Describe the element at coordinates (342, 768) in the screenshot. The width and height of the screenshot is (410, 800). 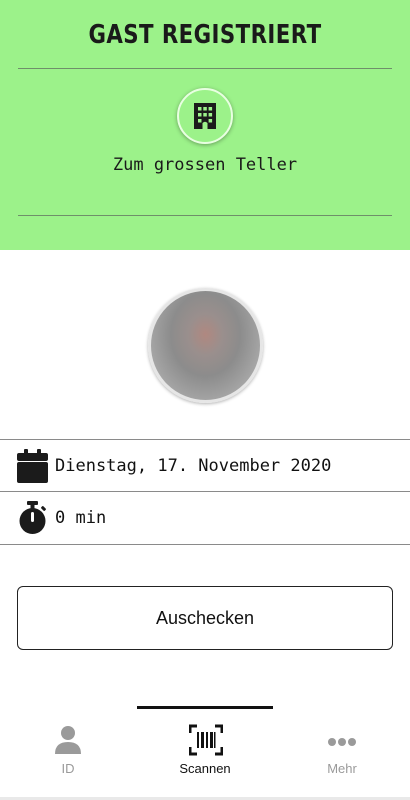
I see `tab-label: Mehr` at that location.